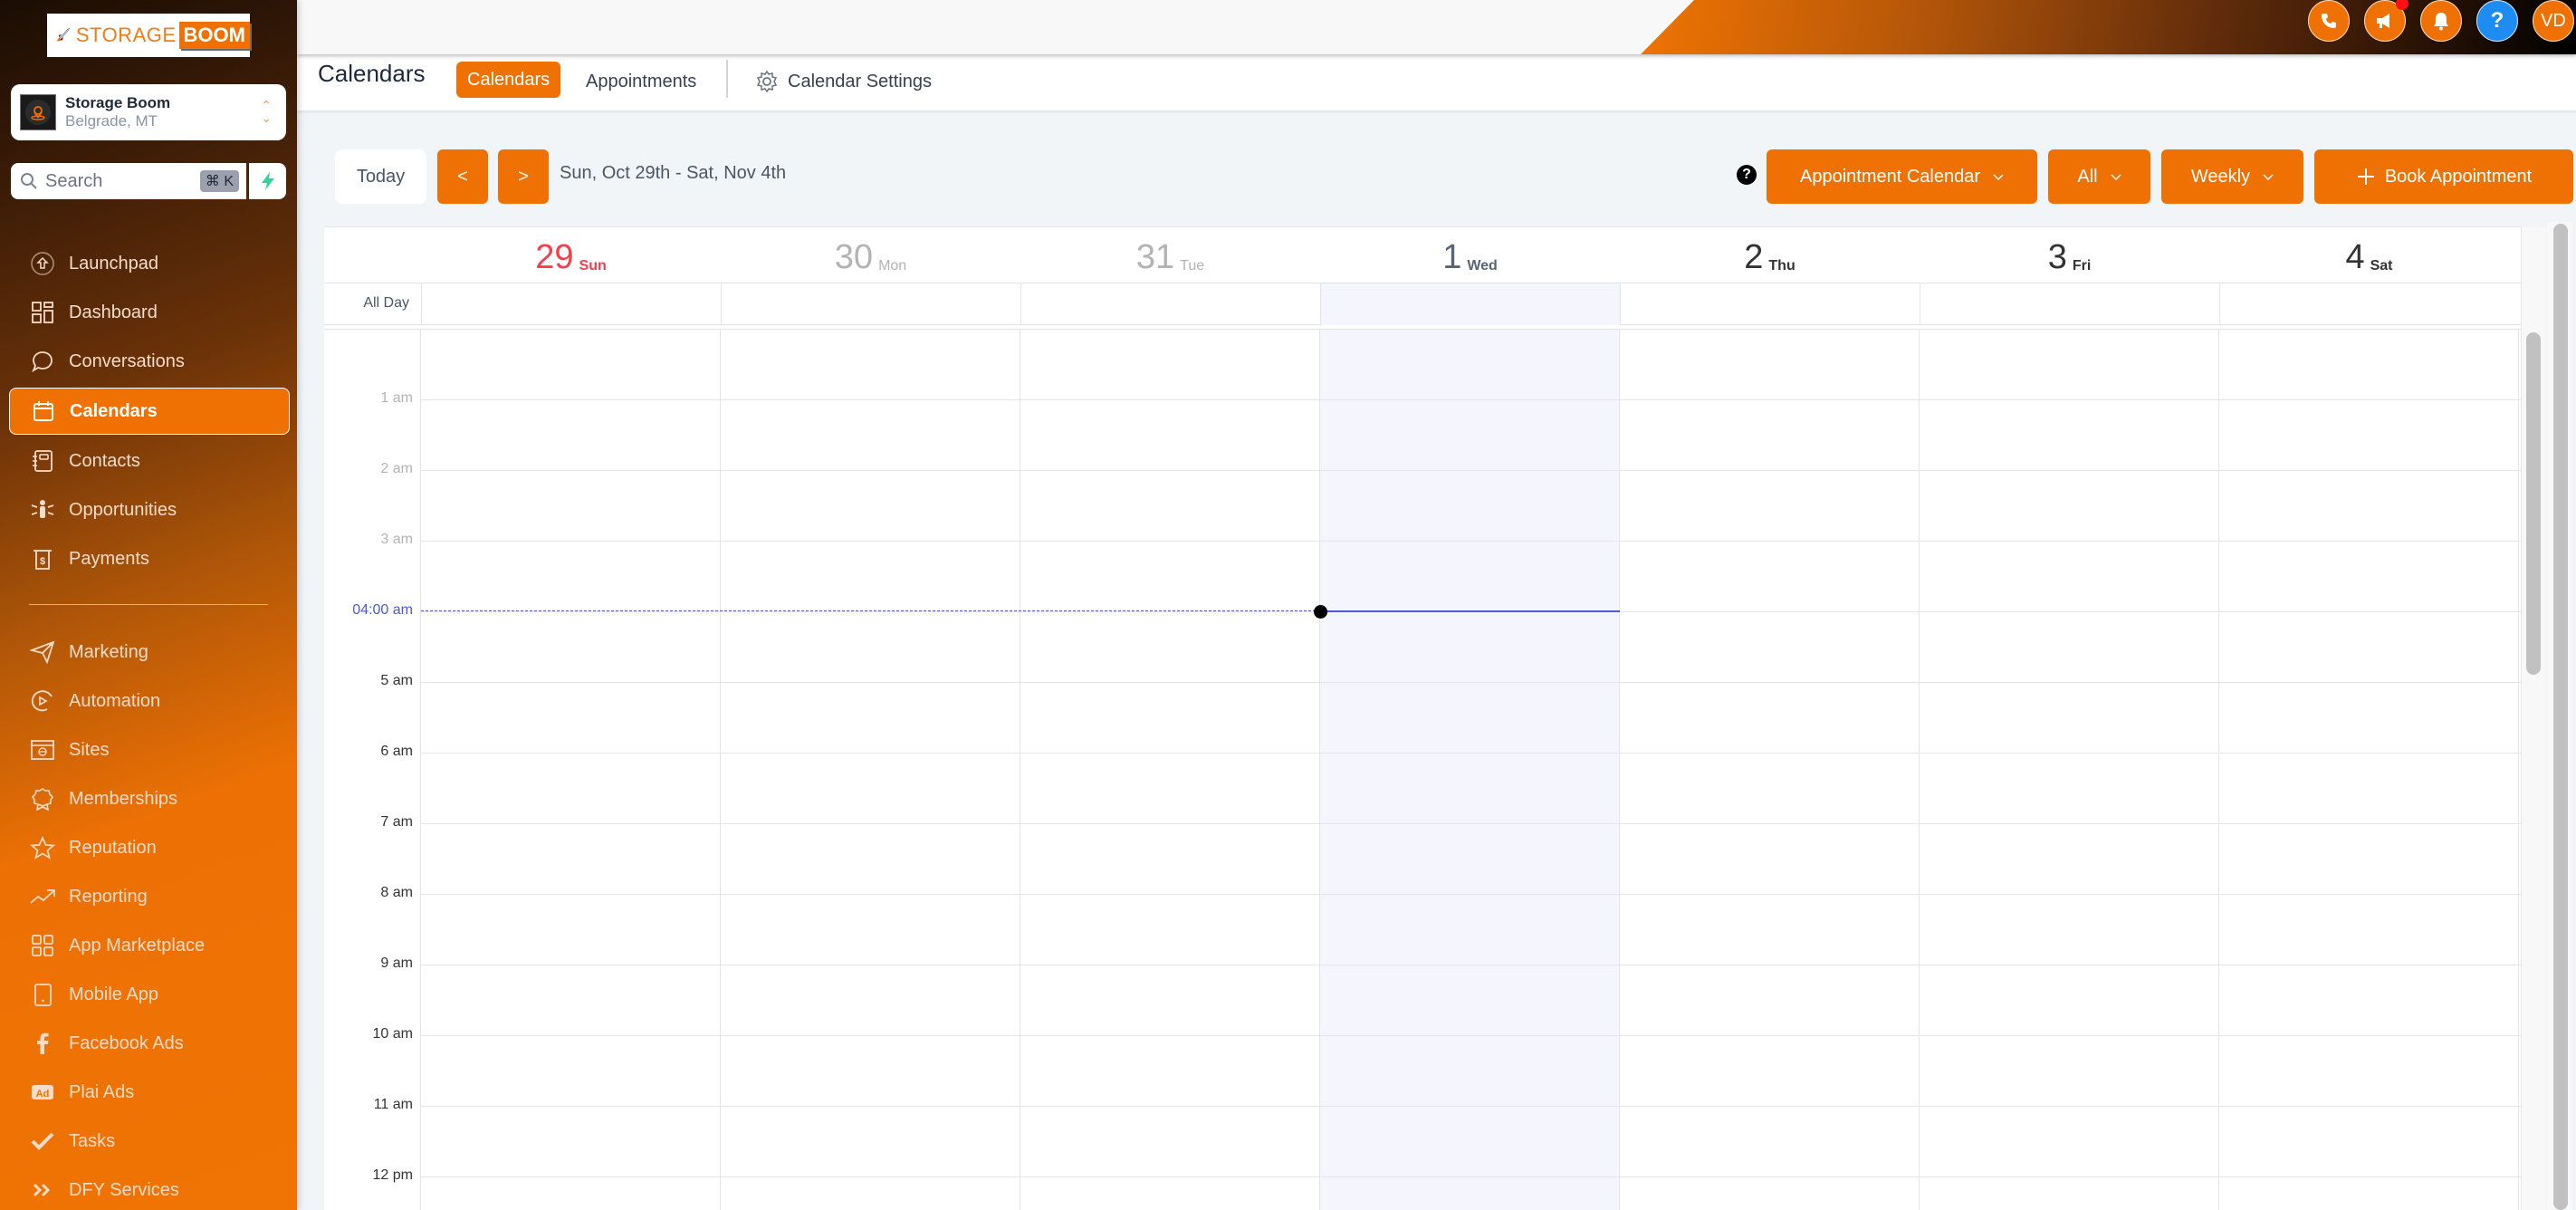 Image resolution: width=2576 pixels, height=1210 pixels. I want to click on brand-logo: STORAGE BOOM, so click(148, 35).